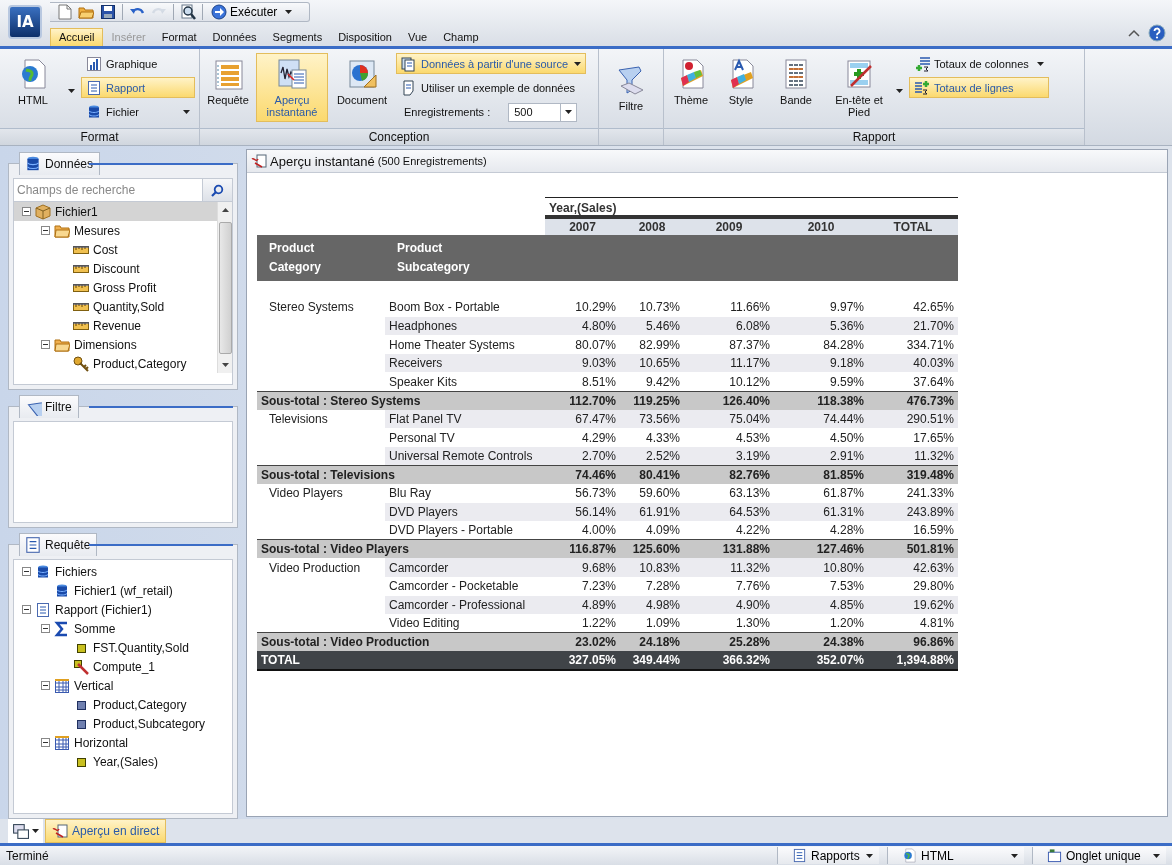 This screenshot has width=1172, height=865. I want to click on collapse-chevron-icon, so click(1134, 33).